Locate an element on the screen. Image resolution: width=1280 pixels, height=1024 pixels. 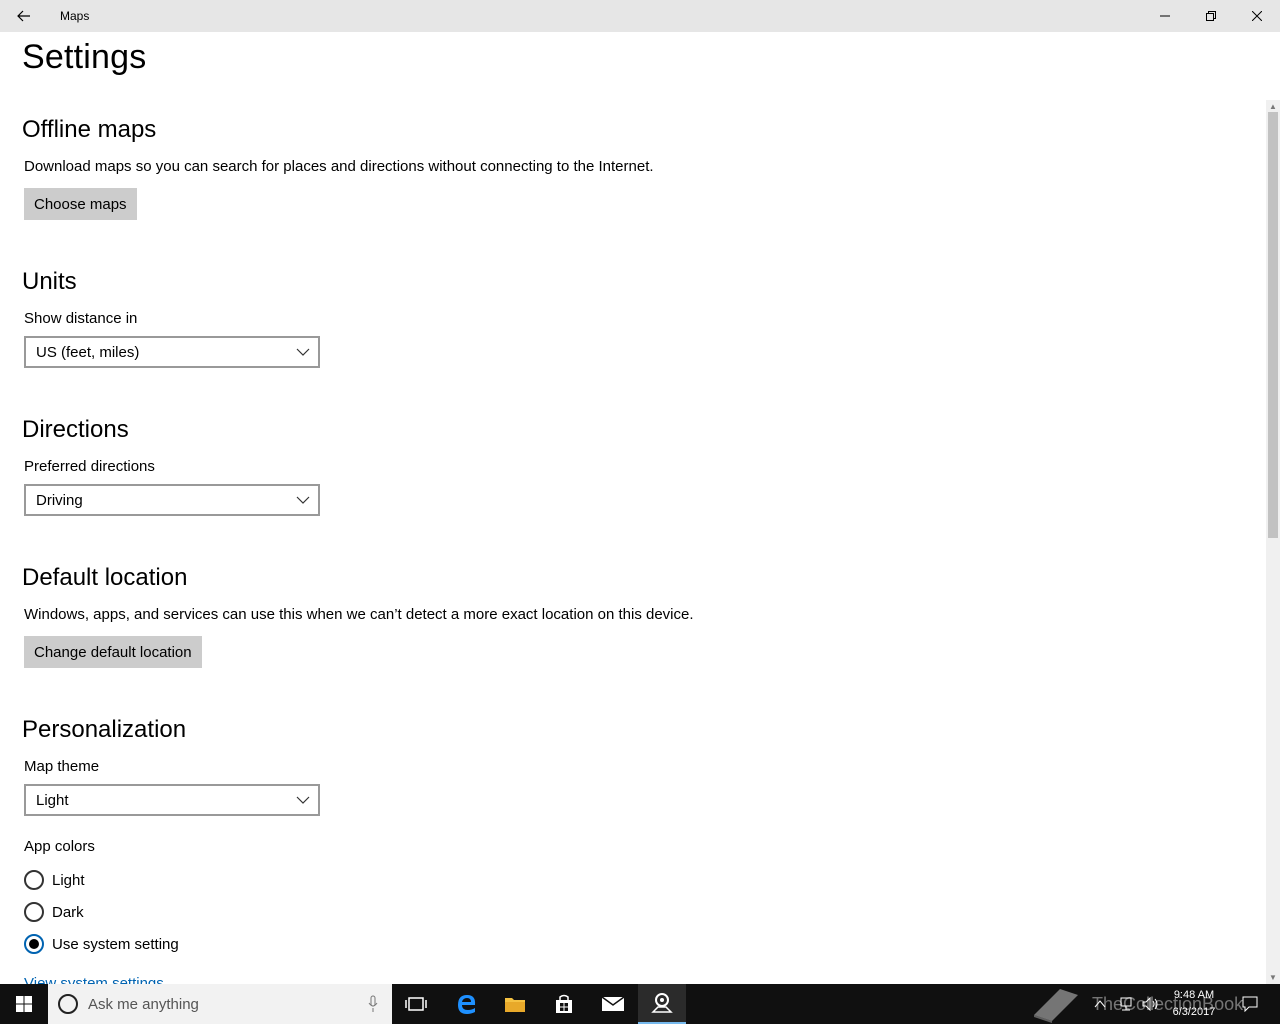
file-explorer-button is located at coordinates (515, 1004).